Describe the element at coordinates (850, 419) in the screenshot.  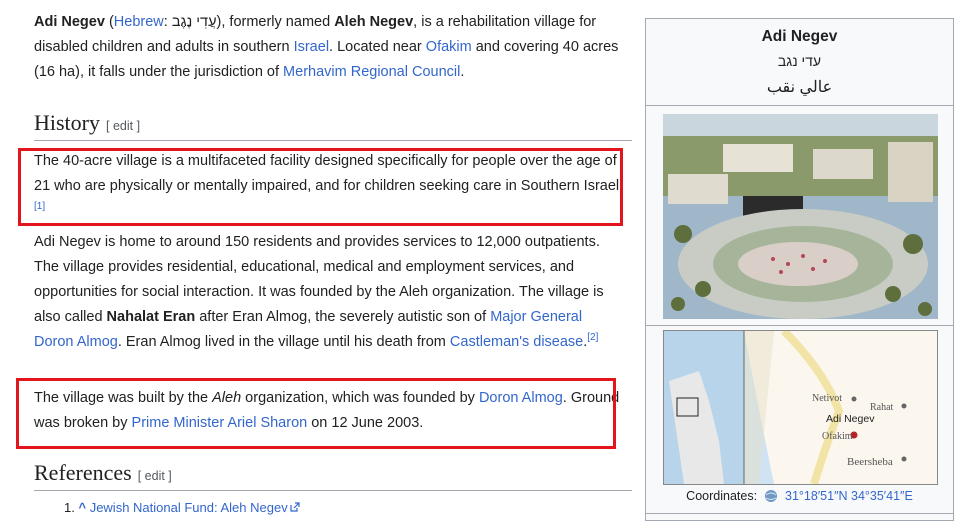
I see `map-label-adi-negev: Adi Negev` at that location.